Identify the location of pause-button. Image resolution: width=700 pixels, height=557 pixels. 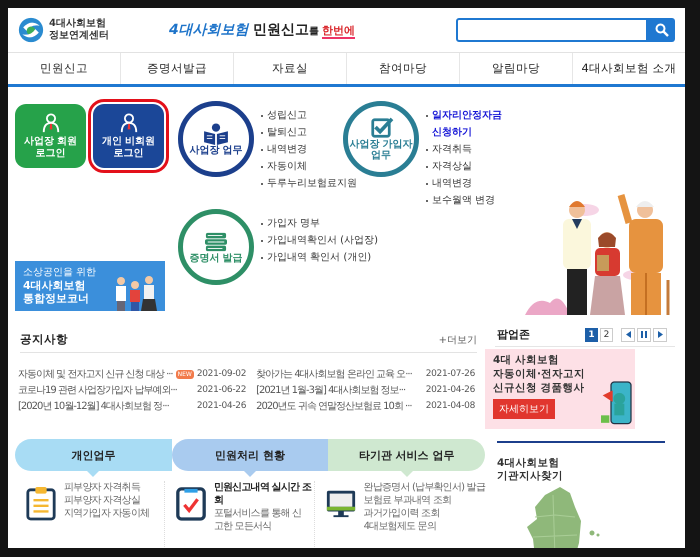
(644, 335).